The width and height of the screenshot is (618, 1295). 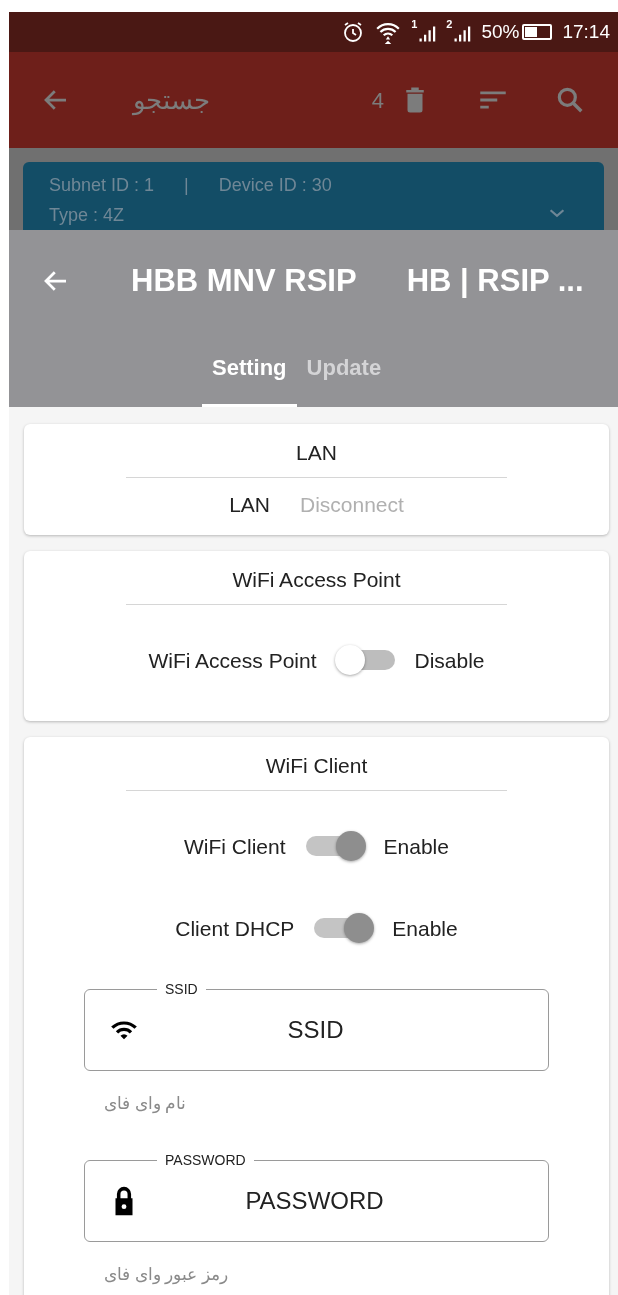 I want to click on floating-label: SSID, so click(x=181, y=989).